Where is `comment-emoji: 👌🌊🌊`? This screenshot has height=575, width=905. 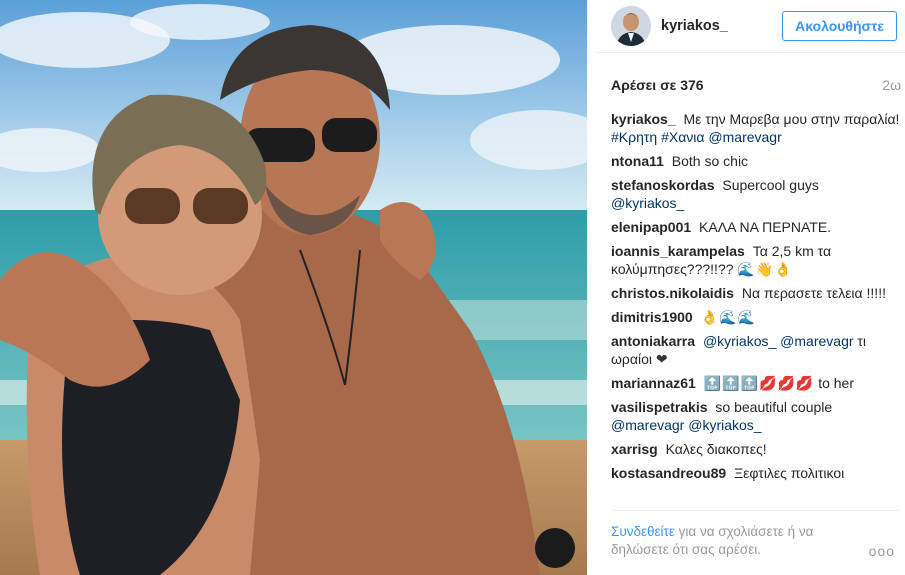 comment-emoji: 👌🌊🌊 is located at coordinates (728, 317).